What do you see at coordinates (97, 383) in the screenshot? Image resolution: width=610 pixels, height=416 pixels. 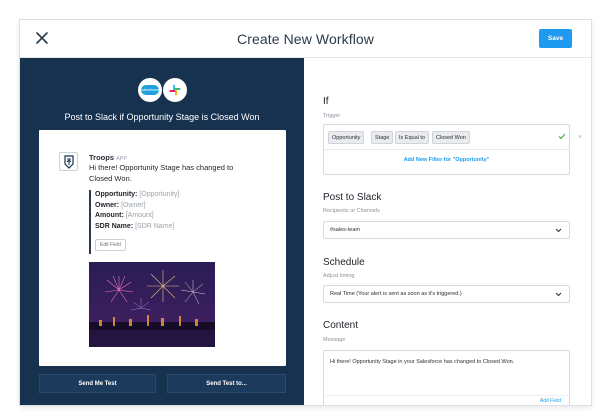 I see `send-me-test-button: Send Me Test` at bounding box center [97, 383].